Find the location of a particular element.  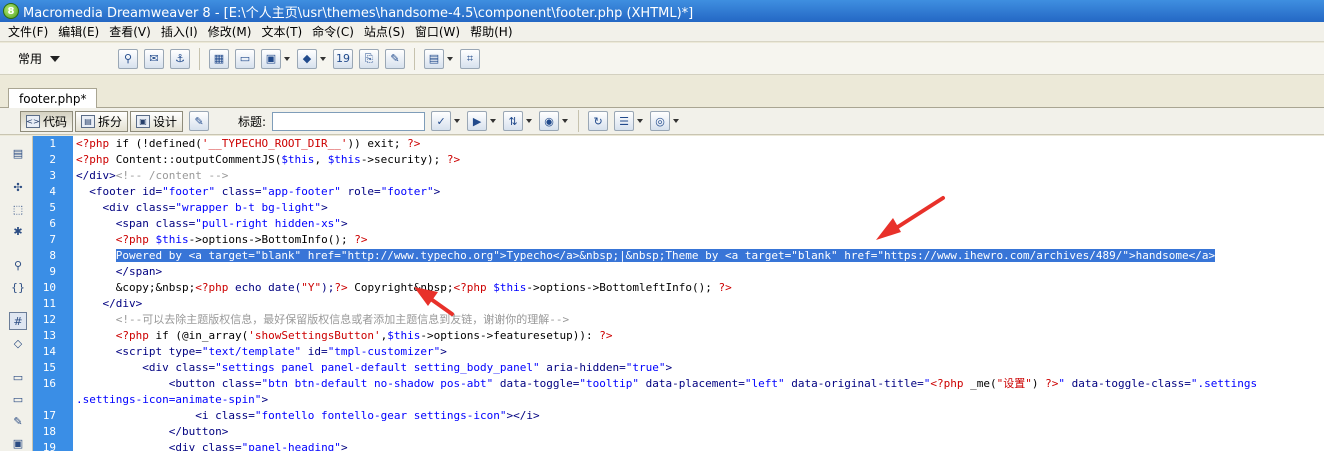

code-token: , is located at coordinates (321, 159).